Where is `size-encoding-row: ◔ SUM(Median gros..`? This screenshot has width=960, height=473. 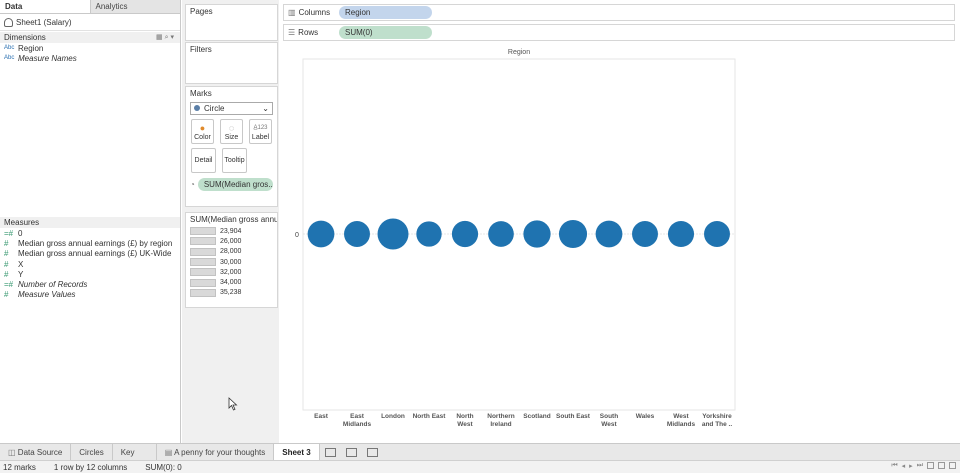
size-encoding-row: ◔ SUM(Median gros.. is located at coordinates (231, 184).